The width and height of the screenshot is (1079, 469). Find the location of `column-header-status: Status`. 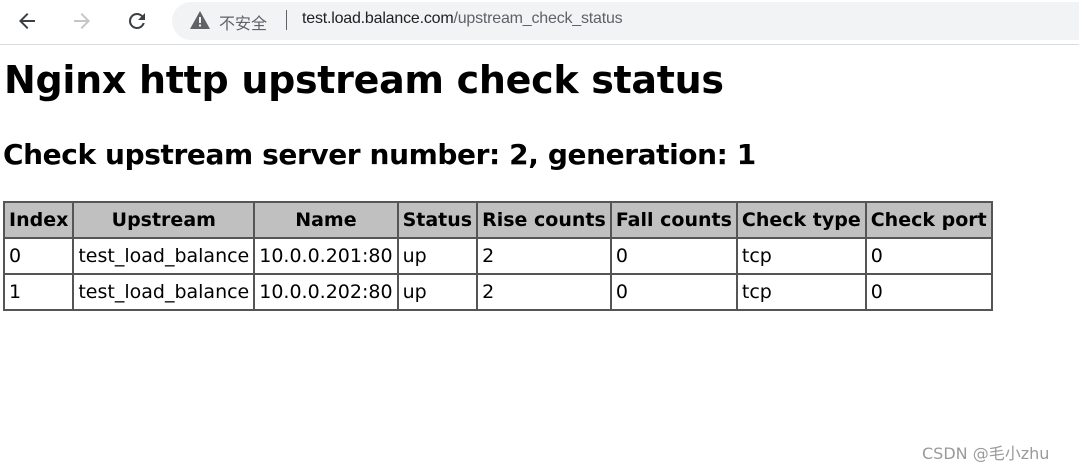

column-header-status: Status is located at coordinates (437, 220).